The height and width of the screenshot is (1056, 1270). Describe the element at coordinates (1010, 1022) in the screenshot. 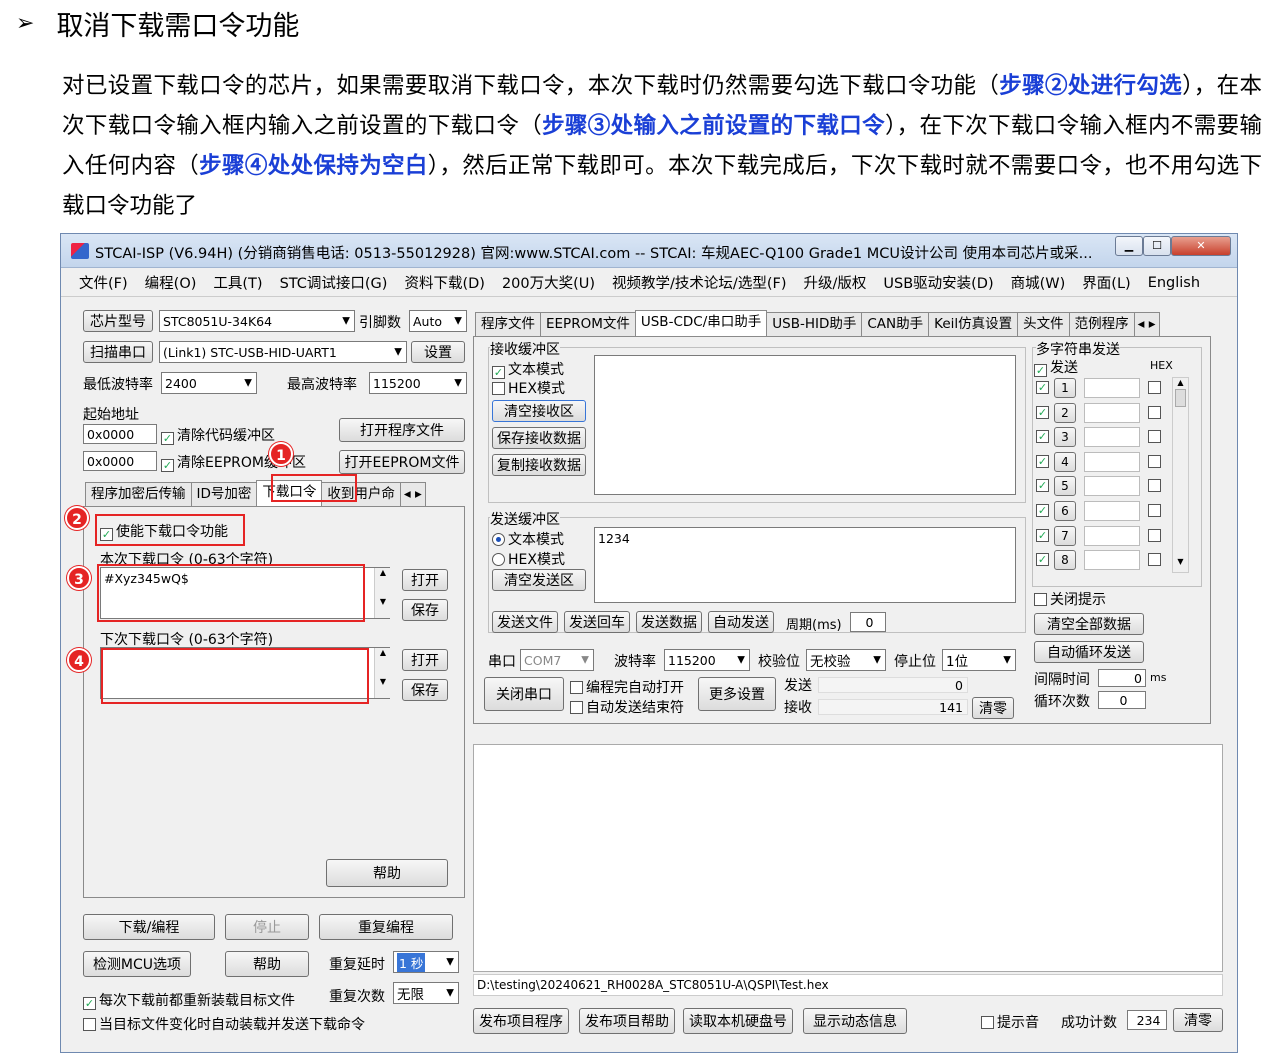

I see `sound-checkbox: 提示音` at that location.